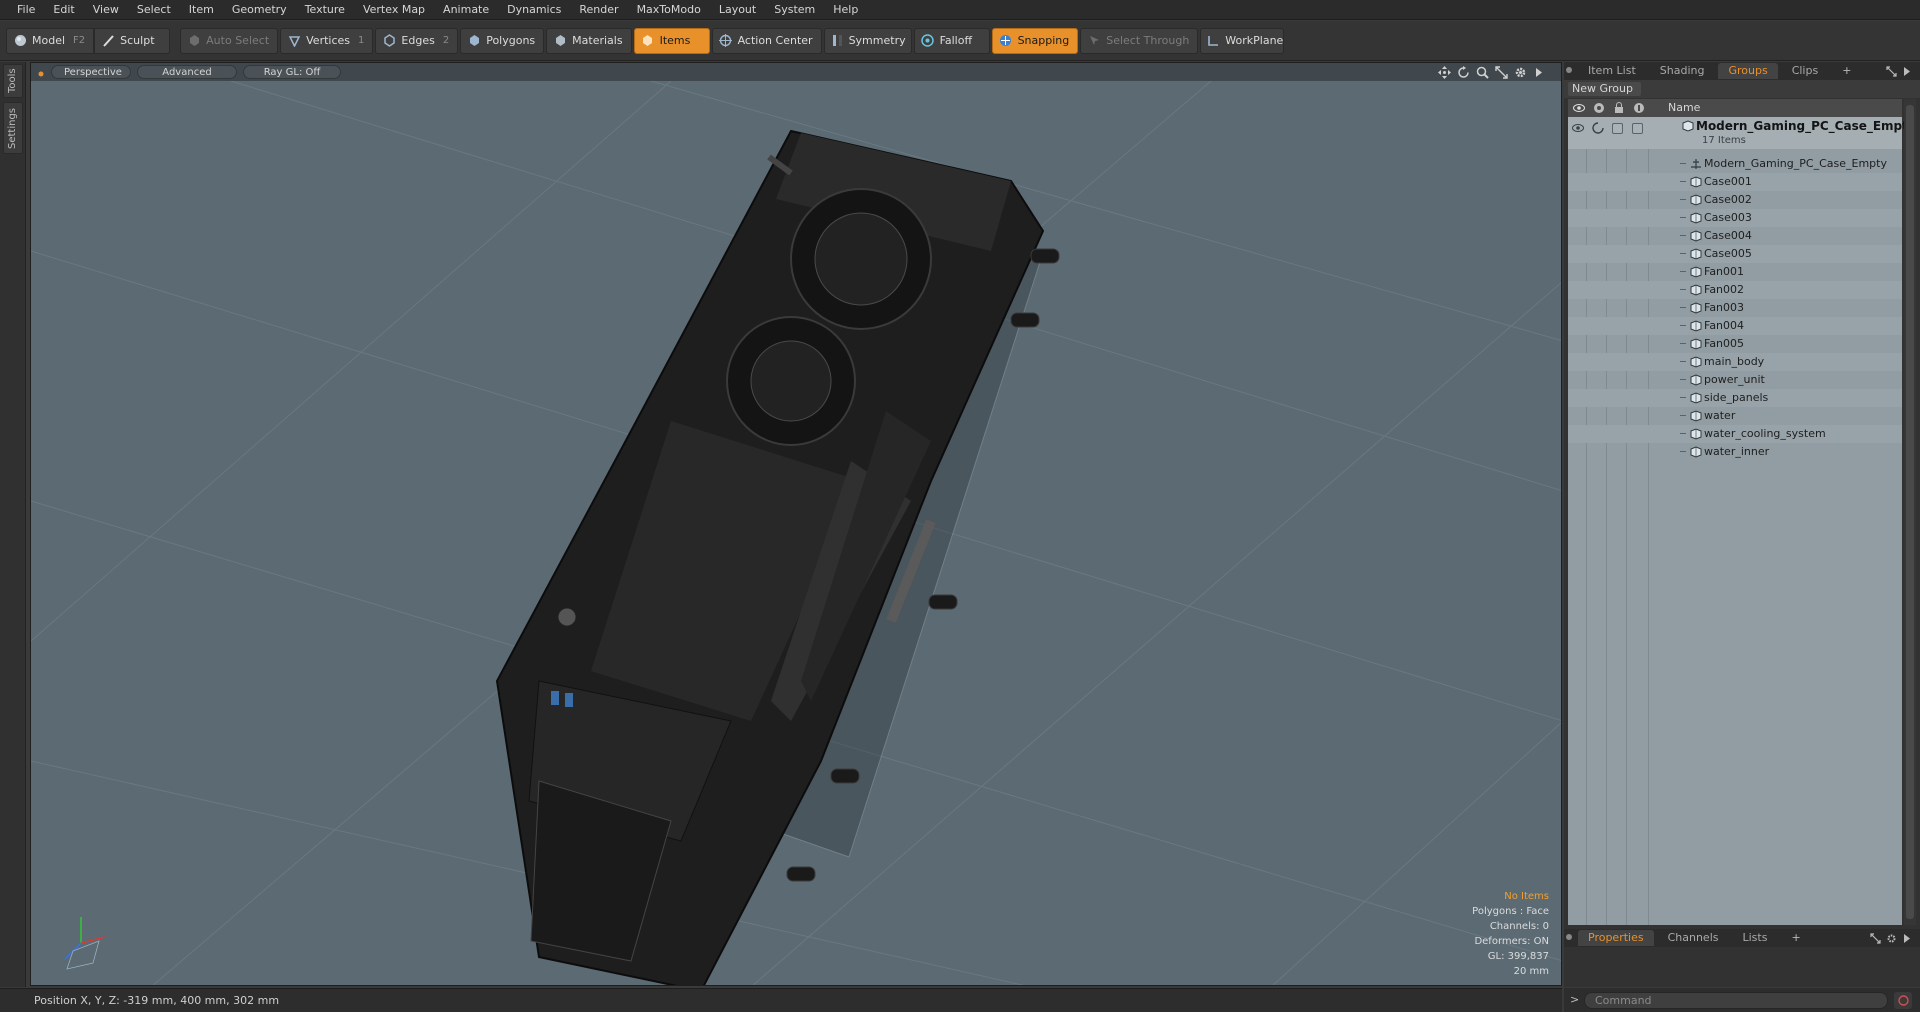 This screenshot has width=1920, height=1012. What do you see at coordinates (675, 40) in the screenshot?
I see `items-label: Items` at bounding box center [675, 40].